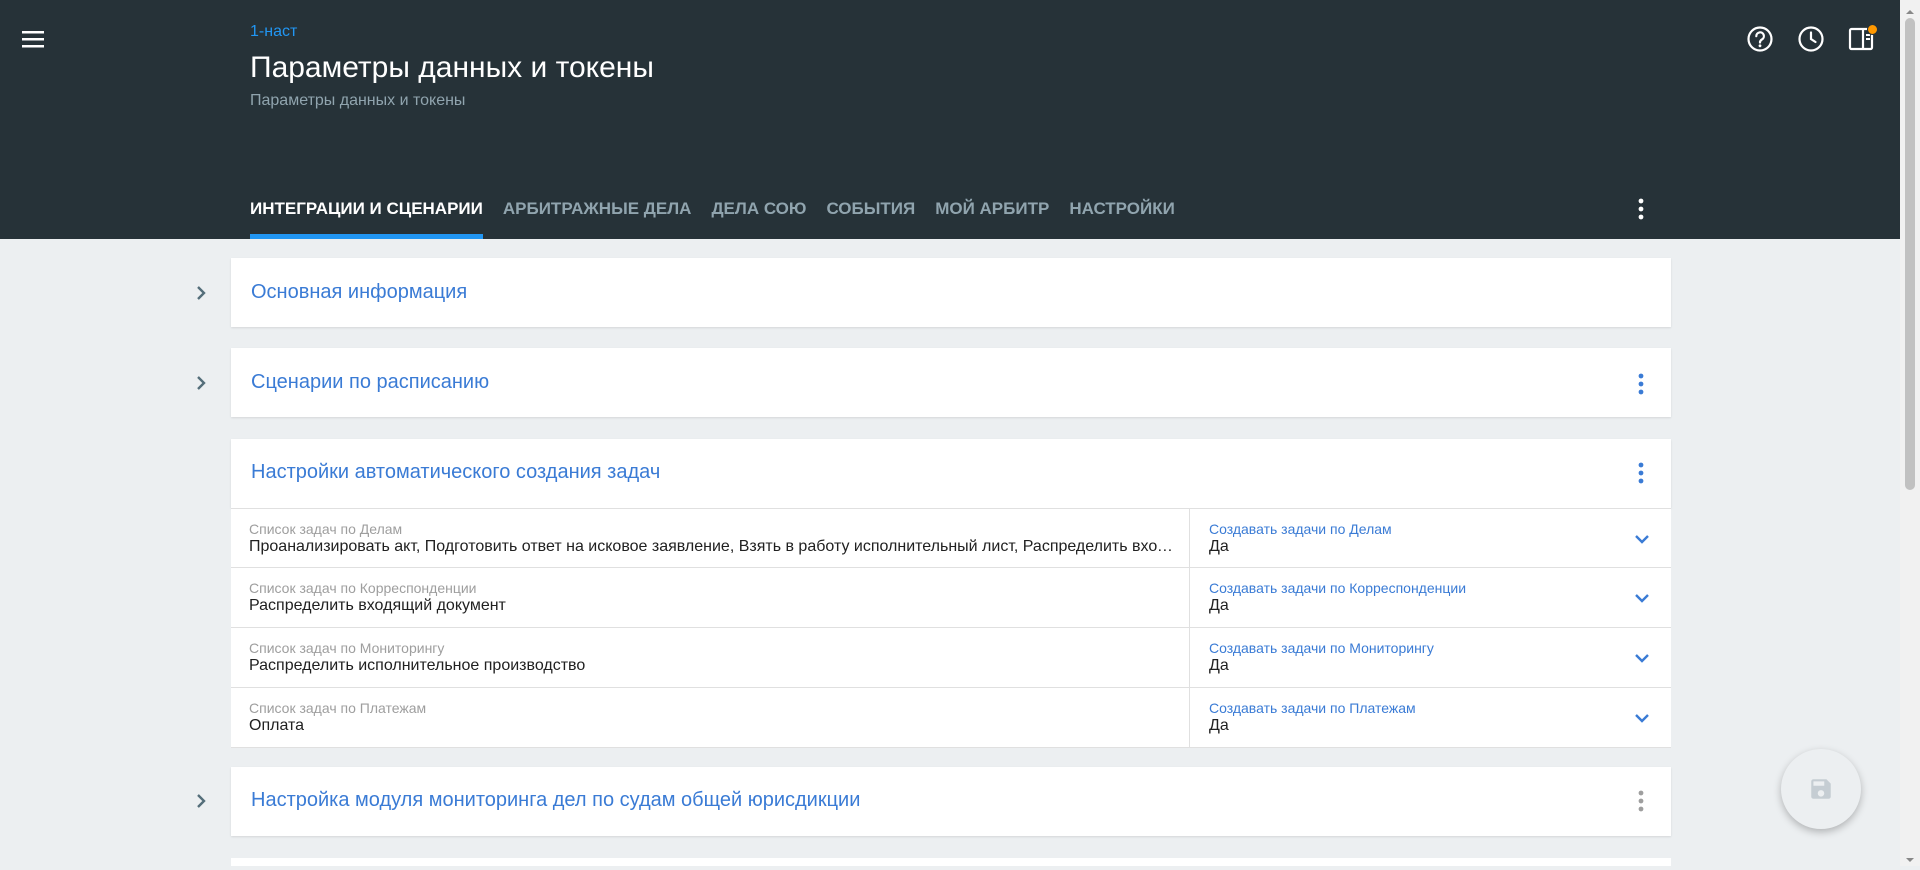  I want to click on breadcrumb: 1-наст, so click(273, 32).